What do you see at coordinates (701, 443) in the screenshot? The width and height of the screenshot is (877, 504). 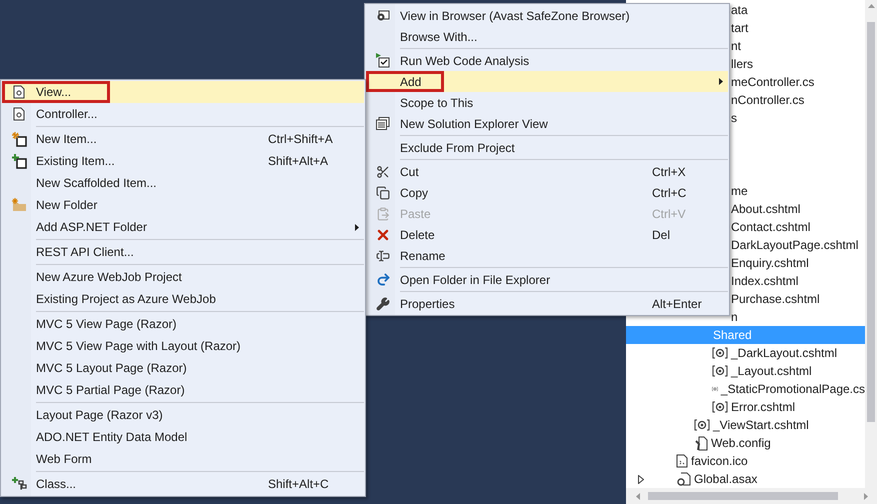 I see `config-file-icon` at bounding box center [701, 443].